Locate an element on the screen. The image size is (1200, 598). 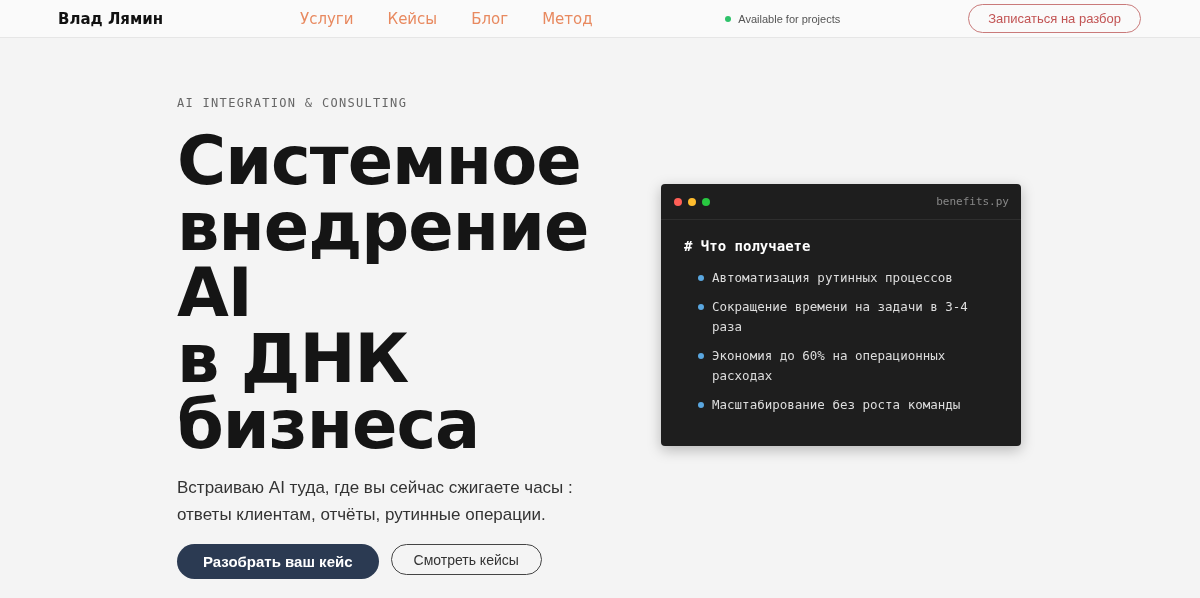
nav-link: Метод is located at coordinates (567, 18).